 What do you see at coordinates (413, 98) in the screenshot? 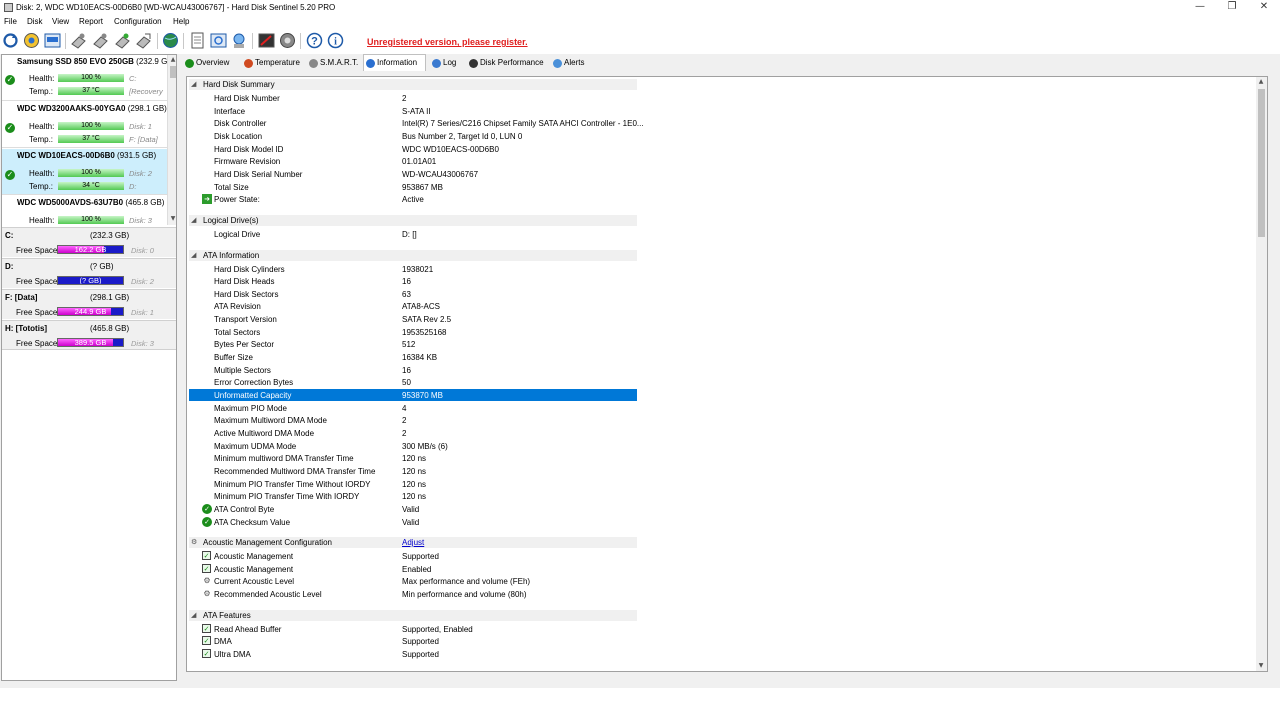
I see `property-row: Hard Disk Number 2` at bounding box center [413, 98].